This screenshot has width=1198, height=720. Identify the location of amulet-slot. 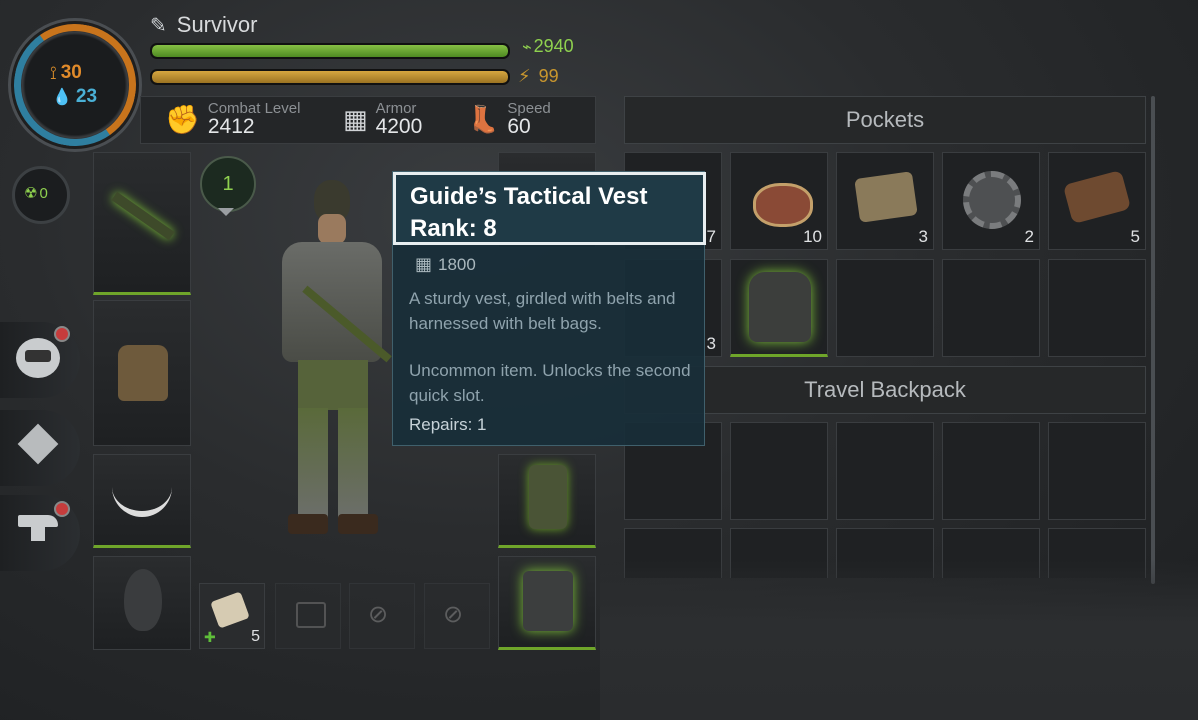
(142, 501).